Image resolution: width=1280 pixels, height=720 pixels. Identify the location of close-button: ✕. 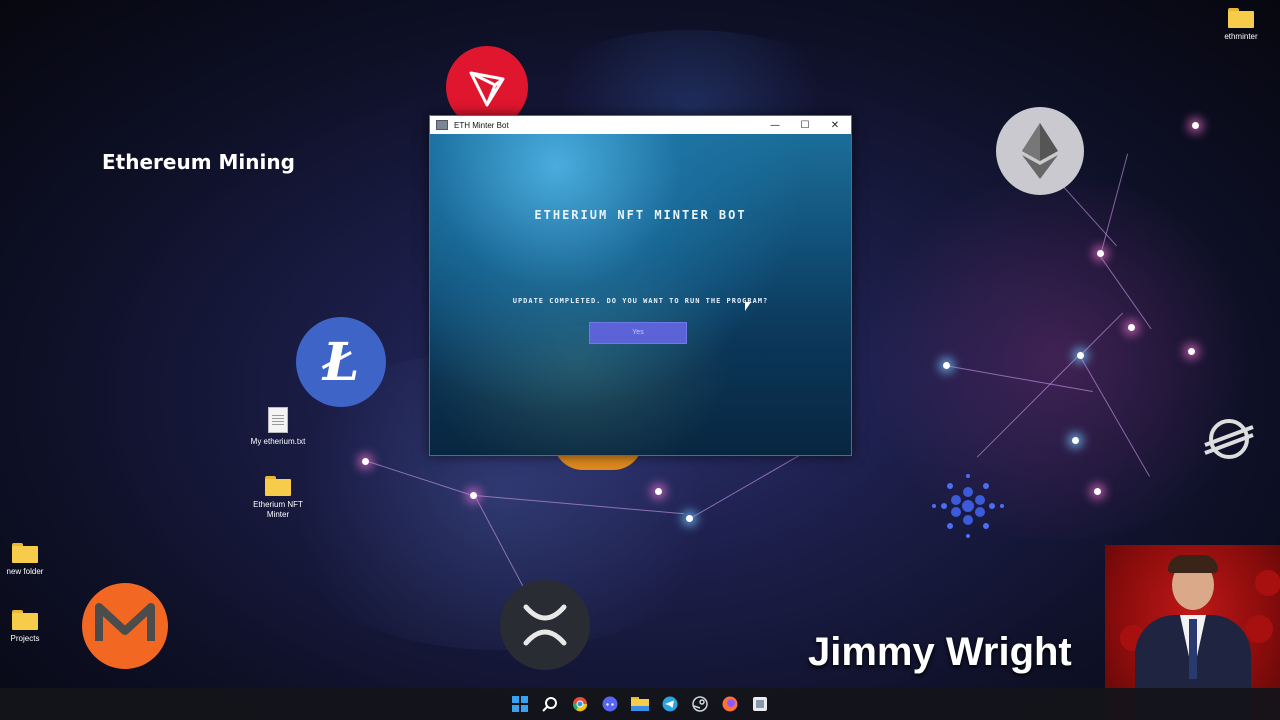
(835, 125).